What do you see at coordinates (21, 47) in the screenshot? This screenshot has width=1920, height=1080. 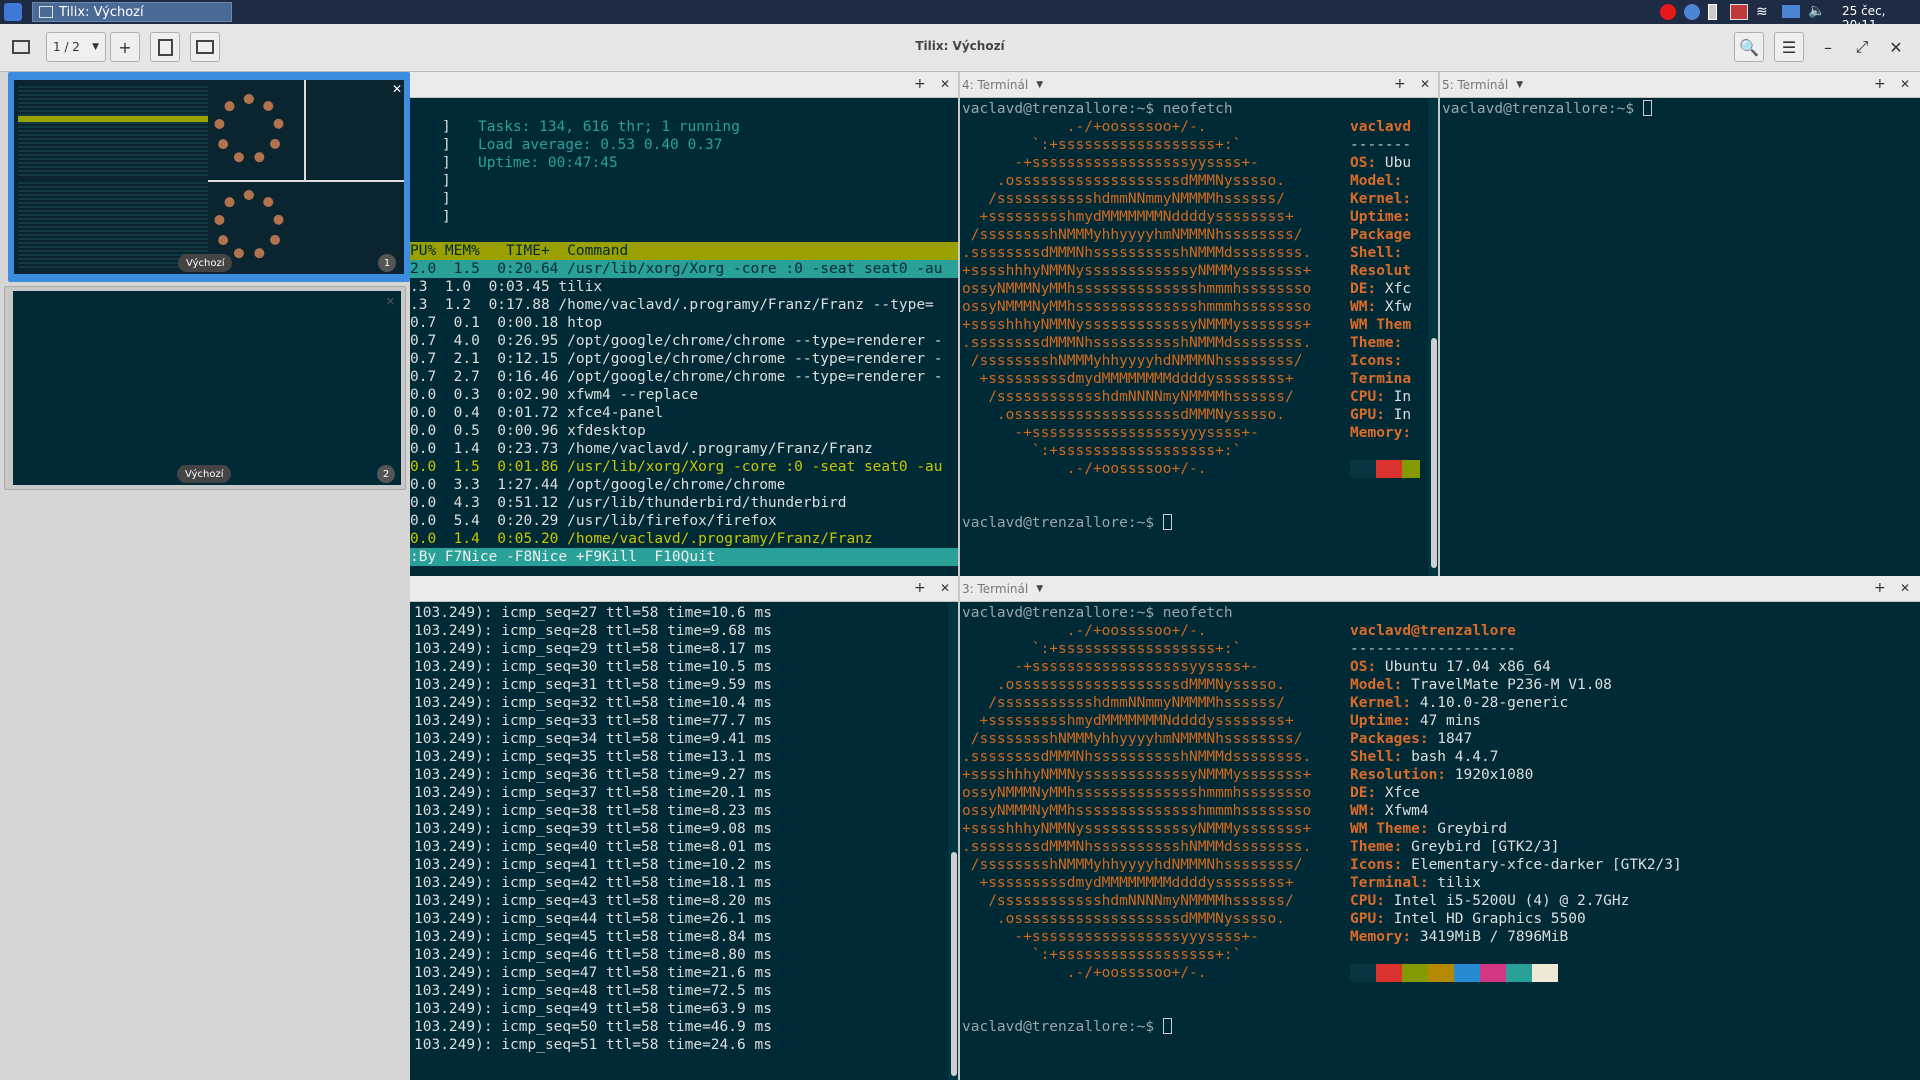 I see `sidebar-toggle-button` at bounding box center [21, 47].